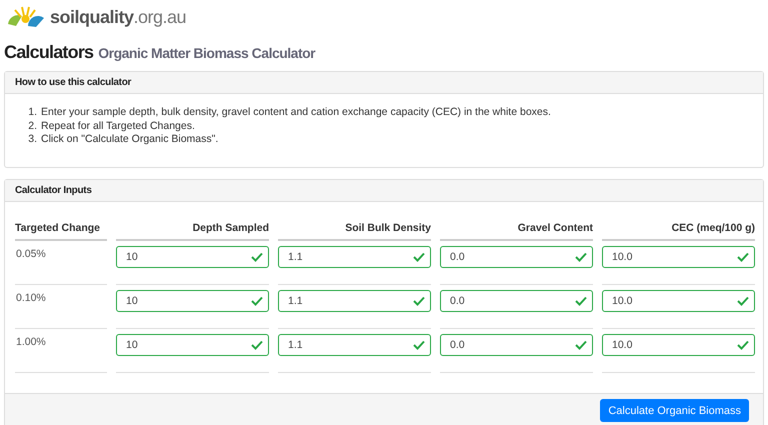 The width and height of the screenshot is (768, 425). I want to click on panel-title: Calculator Inputs, so click(53, 190).